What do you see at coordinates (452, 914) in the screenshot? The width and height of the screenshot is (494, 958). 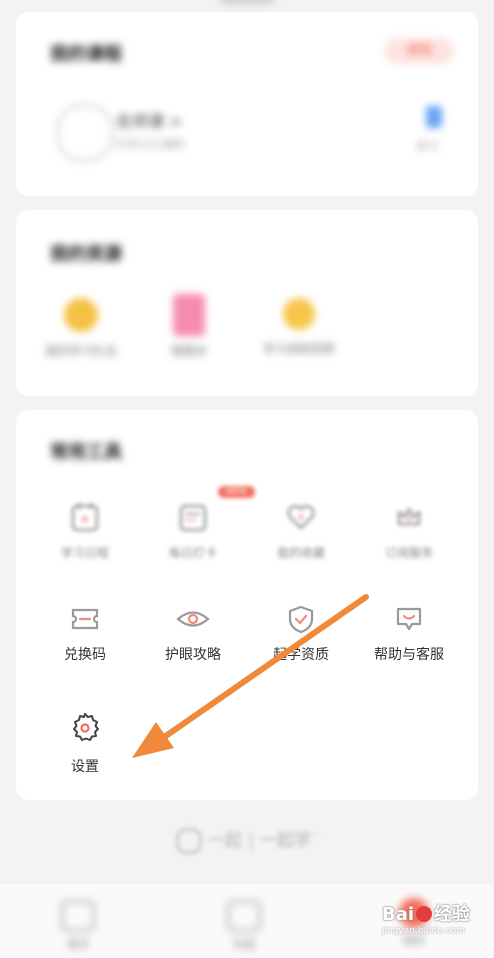 I see `watermark-brand2: 经验` at bounding box center [452, 914].